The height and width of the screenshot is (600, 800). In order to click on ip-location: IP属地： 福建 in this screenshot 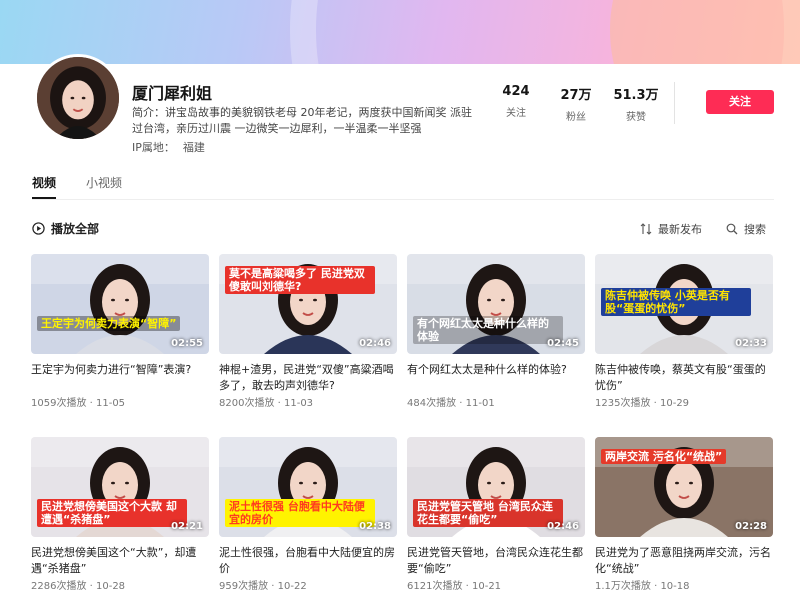, I will do `click(172, 147)`.